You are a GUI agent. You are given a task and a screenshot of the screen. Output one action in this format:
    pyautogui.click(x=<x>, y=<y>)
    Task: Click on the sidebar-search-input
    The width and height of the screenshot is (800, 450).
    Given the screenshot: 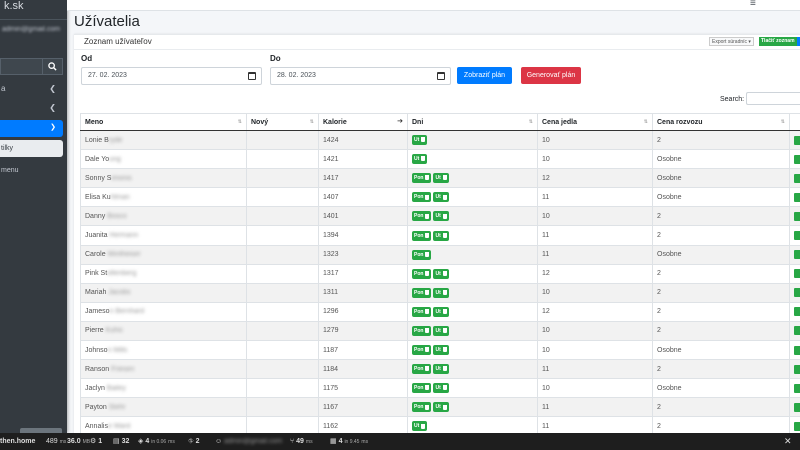 What is the action you would take?
    pyautogui.click(x=21, y=66)
    